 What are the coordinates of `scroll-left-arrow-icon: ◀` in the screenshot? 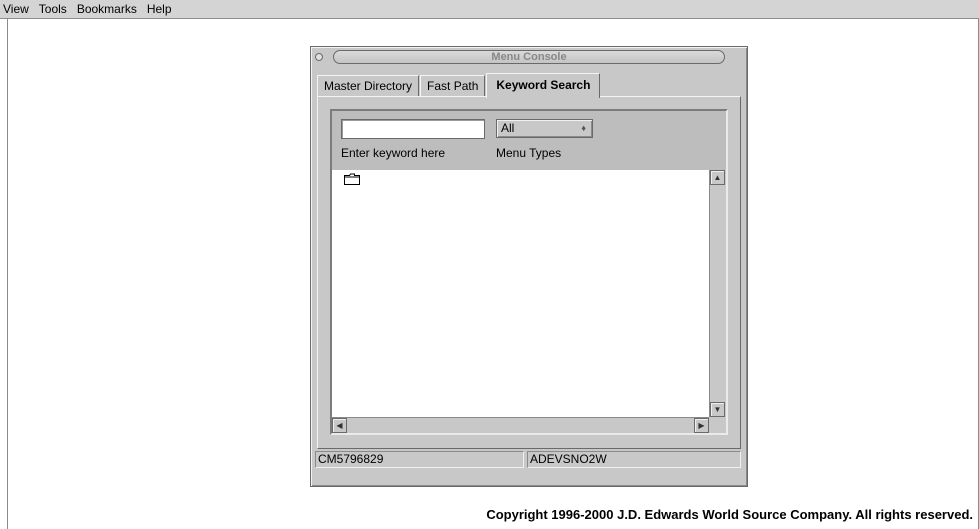 It's located at (339, 425).